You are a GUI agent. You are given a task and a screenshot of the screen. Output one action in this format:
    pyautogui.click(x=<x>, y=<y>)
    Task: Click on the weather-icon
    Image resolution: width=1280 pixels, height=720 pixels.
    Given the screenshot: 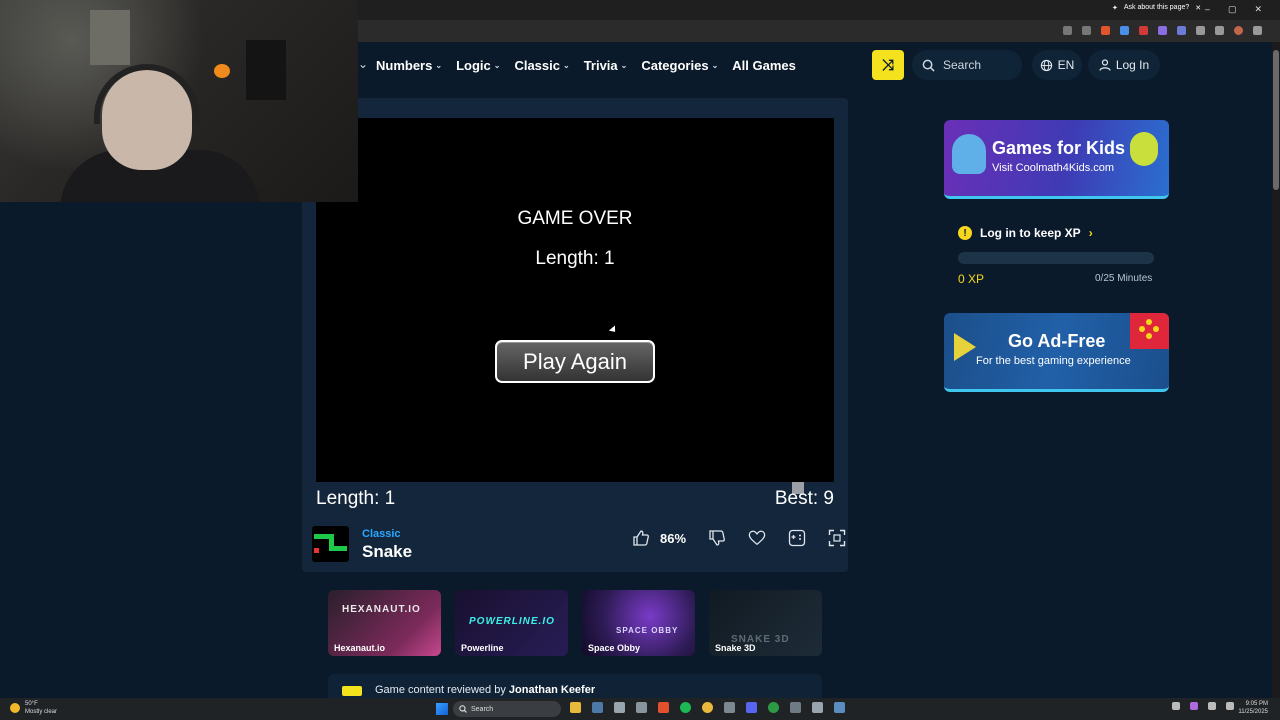 What is the action you would take?
    pyautogui.click(x=15, y=708)
    